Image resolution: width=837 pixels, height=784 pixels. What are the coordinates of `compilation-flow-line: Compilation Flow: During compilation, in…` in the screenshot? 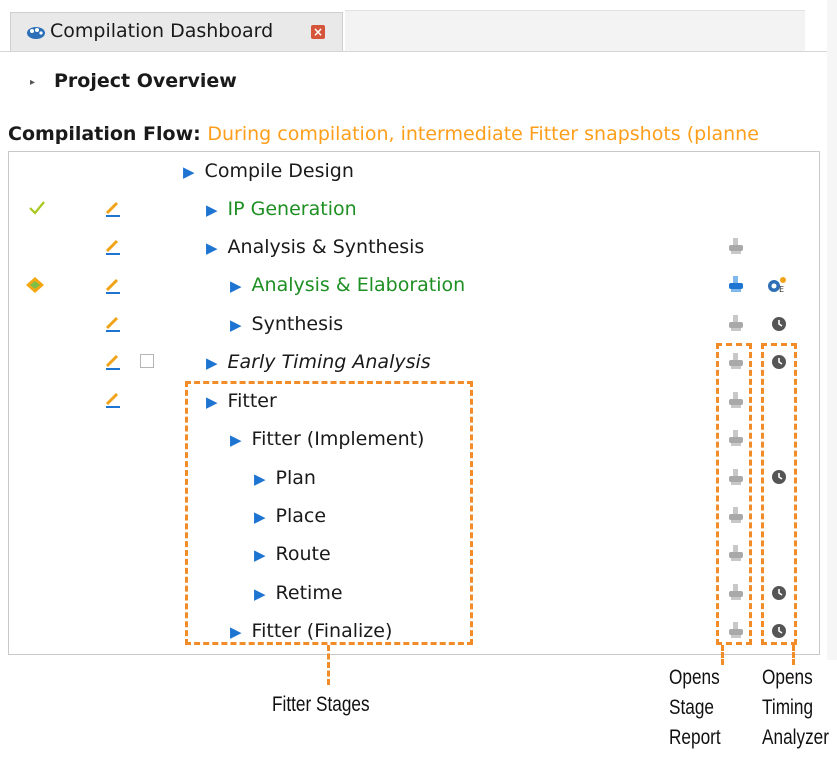 It's located at (414, 134).